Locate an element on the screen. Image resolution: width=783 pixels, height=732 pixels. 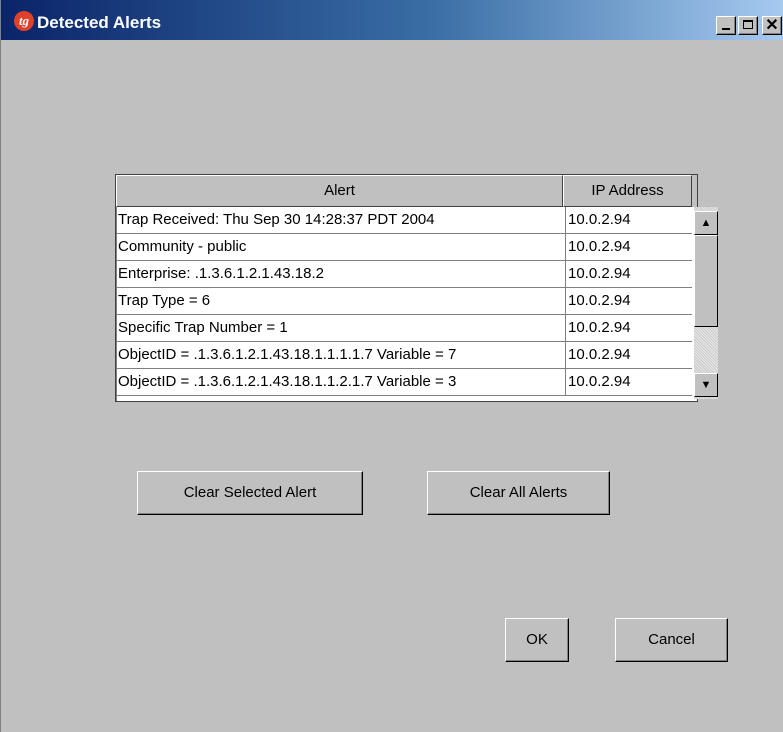
alert-cell: Trap Type = 6 is located at coordinates (164, 300).